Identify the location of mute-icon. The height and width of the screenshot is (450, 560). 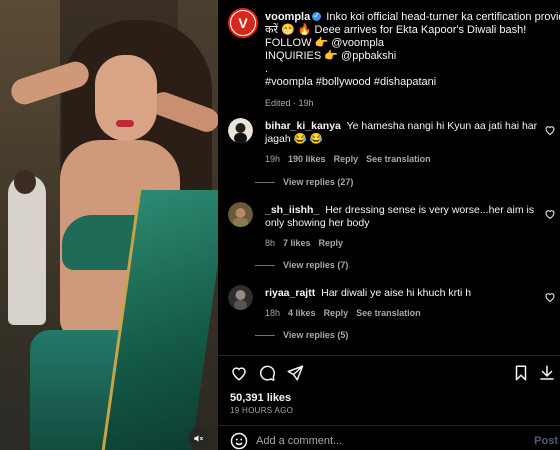
(198, 438).